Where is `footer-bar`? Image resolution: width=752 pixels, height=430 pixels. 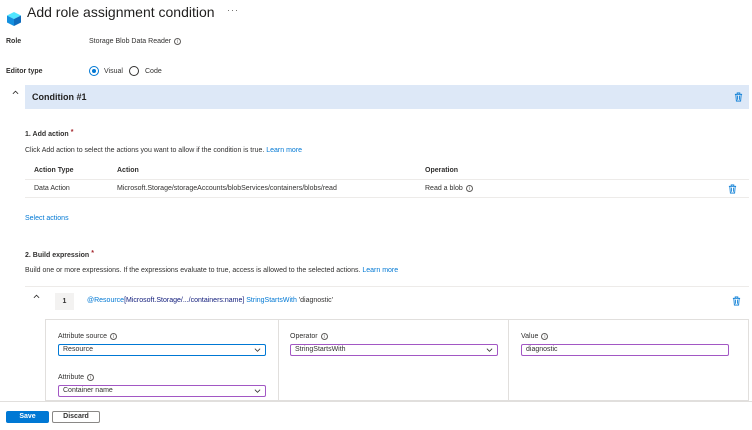 footer-bar is located at coordinates (376, 415).